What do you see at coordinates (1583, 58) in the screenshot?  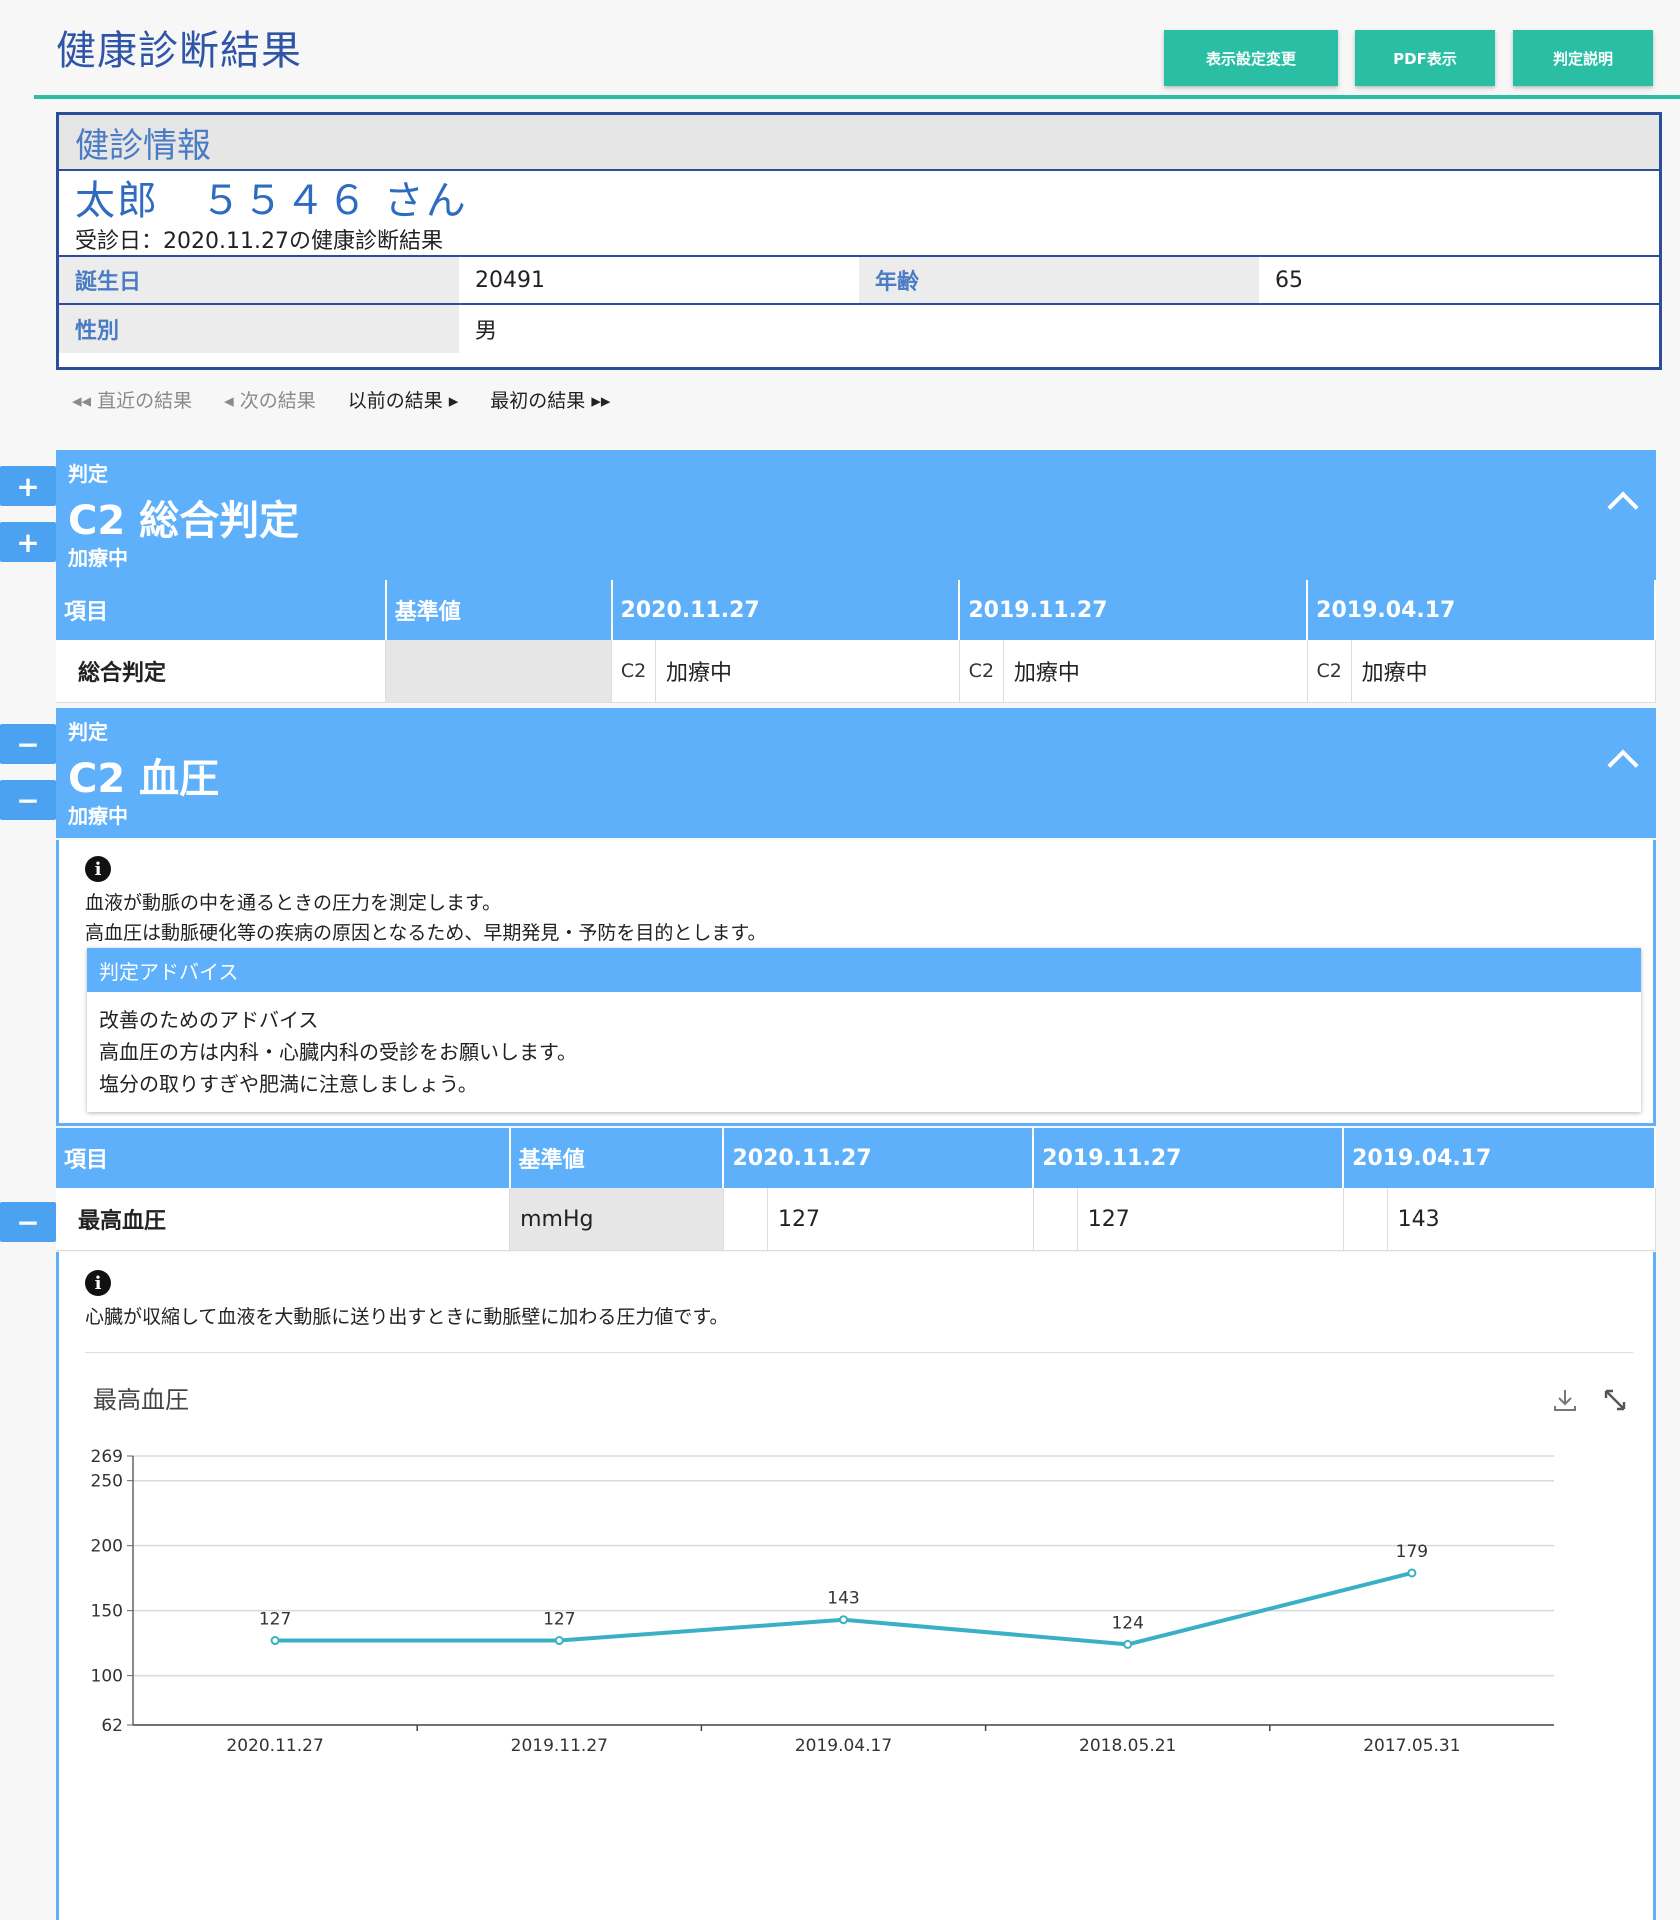 I see `judgment-explanation-button: 判定説明` at bounding box center [1583, 58].